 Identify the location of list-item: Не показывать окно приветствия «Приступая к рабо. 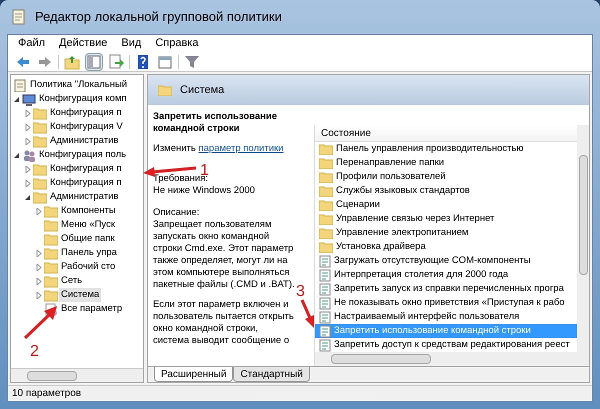
(446, 303).